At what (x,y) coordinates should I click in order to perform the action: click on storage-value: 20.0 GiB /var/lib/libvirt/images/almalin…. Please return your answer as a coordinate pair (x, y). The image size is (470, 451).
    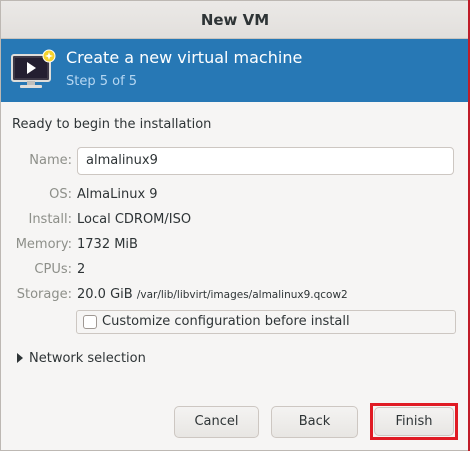
    Looking at the image, I should click on (212, 294).